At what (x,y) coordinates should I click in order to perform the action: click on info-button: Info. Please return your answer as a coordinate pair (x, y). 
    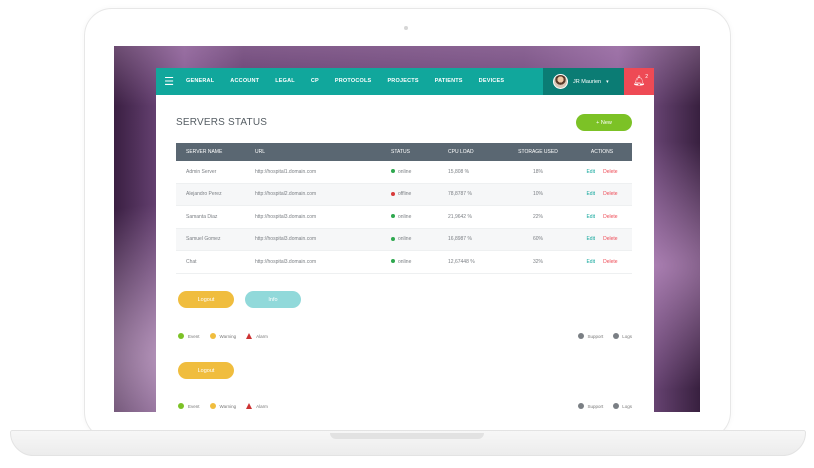
    Looking at the image, I should click on (273, 299).